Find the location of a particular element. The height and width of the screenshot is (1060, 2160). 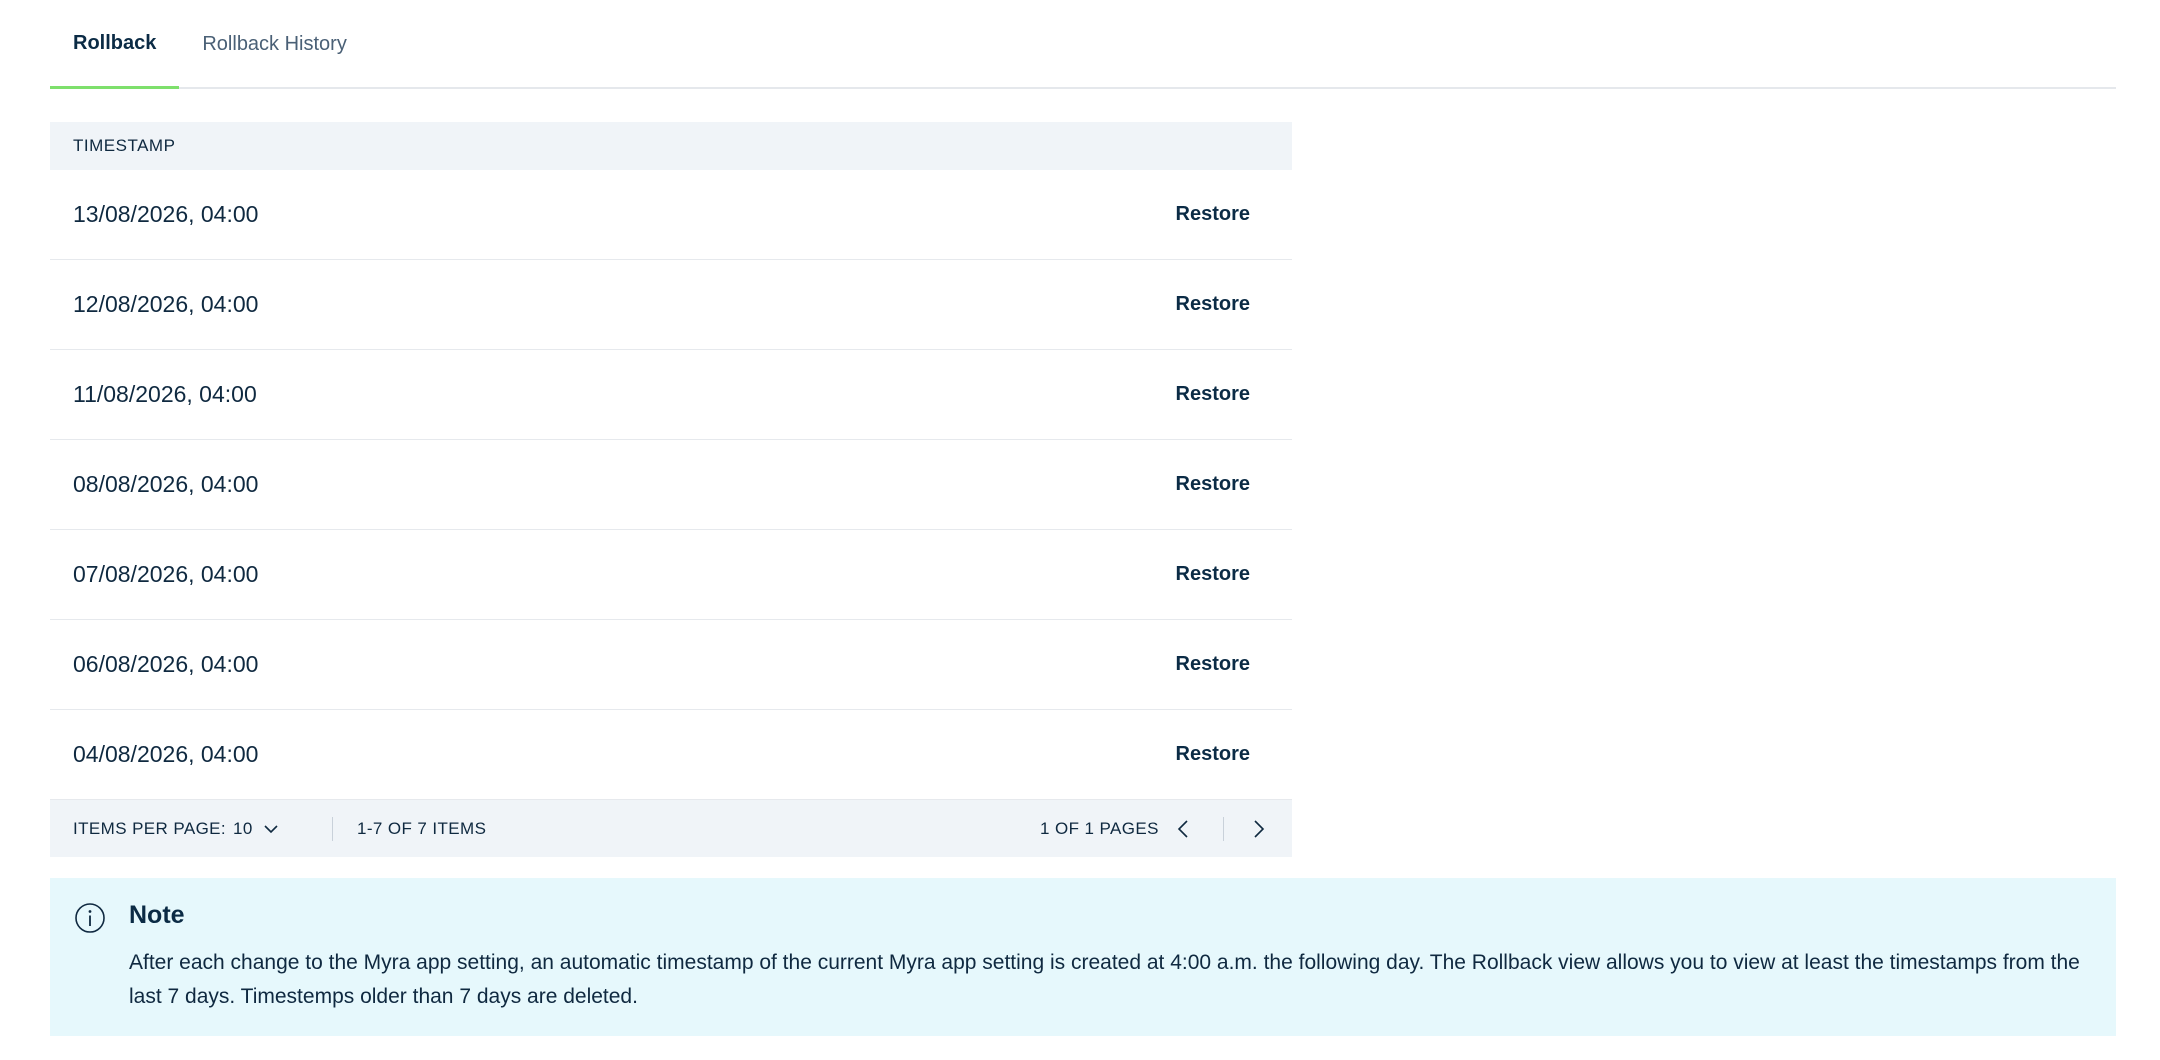

timestamp-cell: 07/08/2026, 04:00 is located at coordinates (166, 574).